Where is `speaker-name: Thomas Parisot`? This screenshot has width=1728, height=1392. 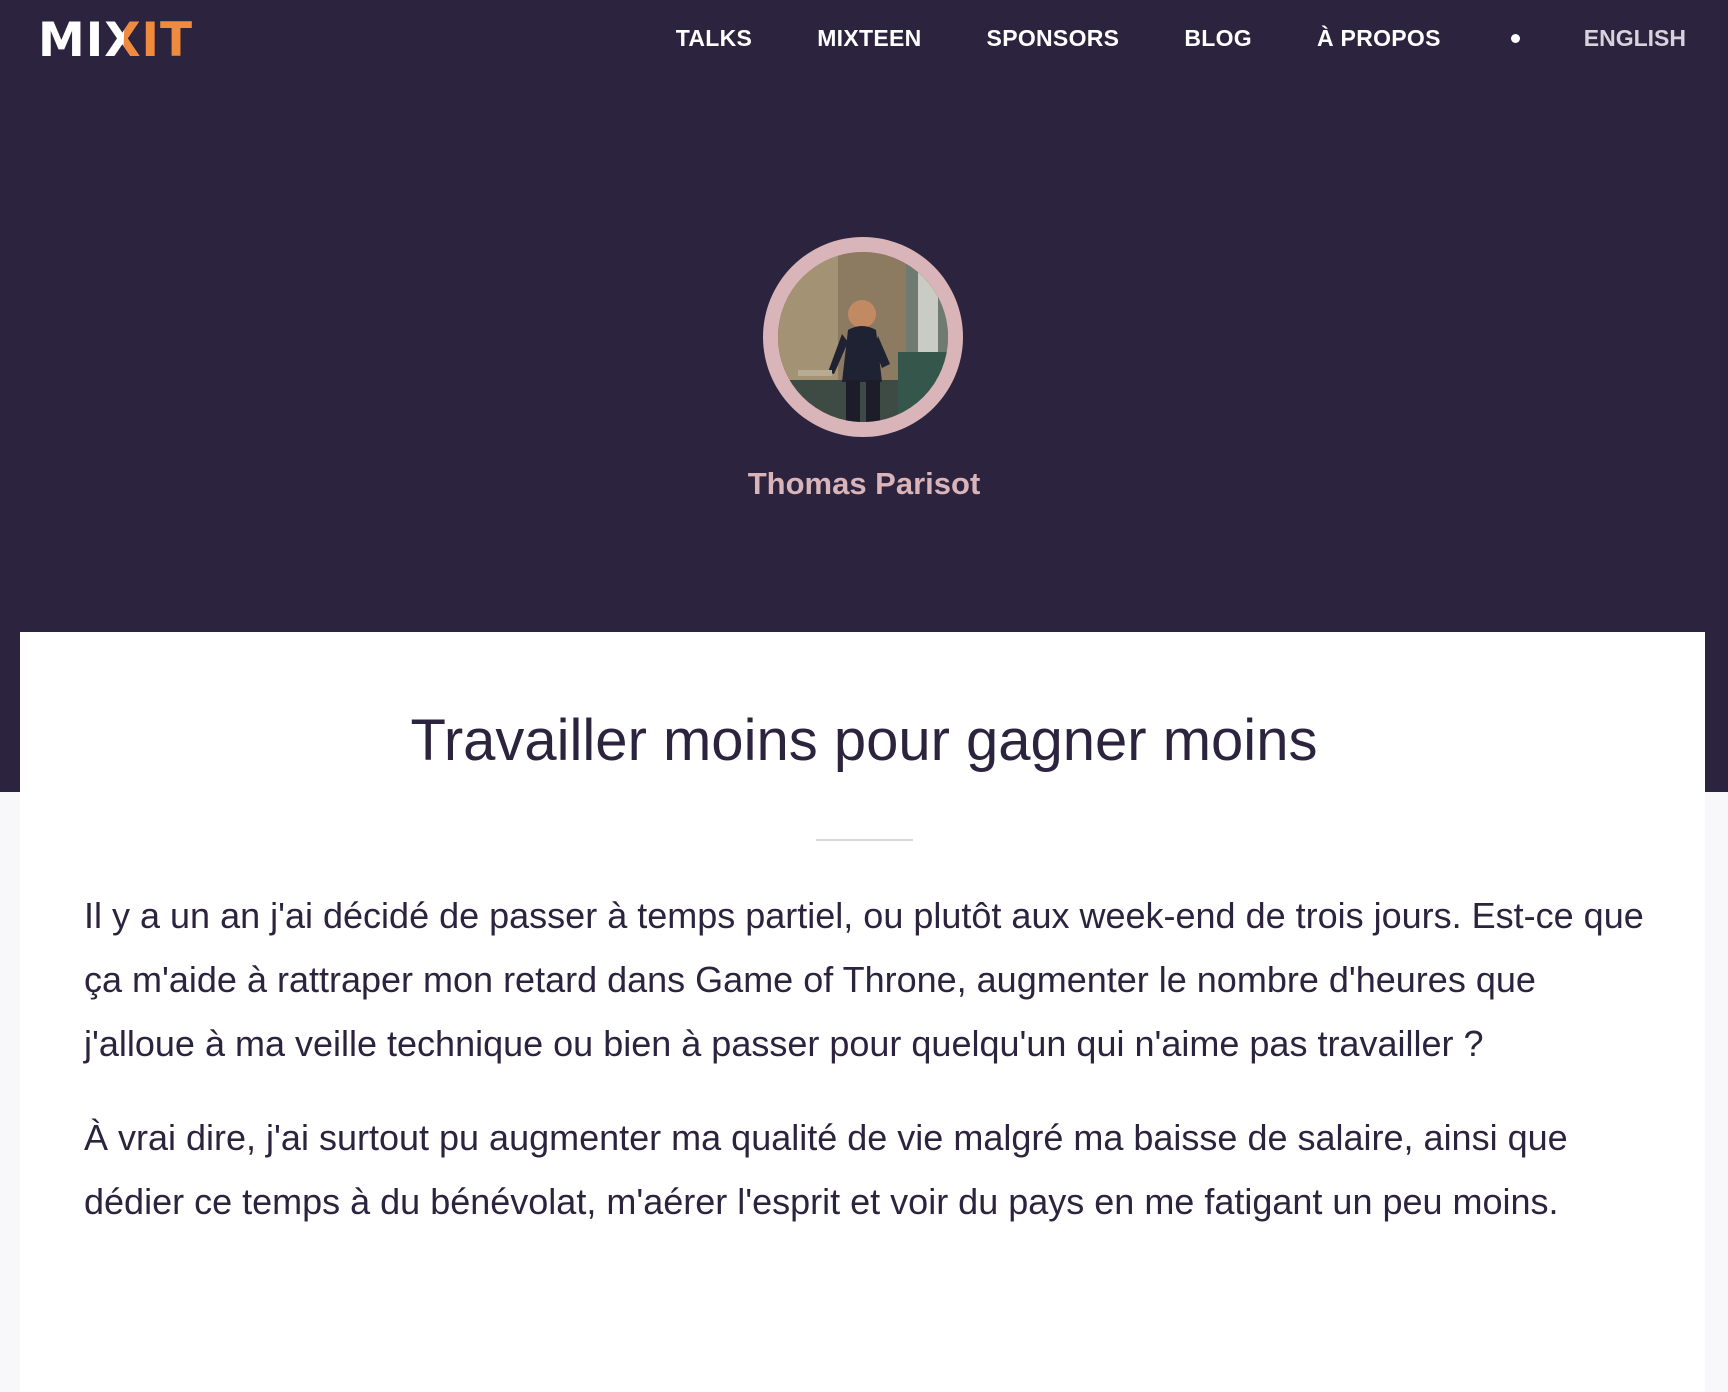 speaker-name: Thomas Parisot is located at coordinates (864, 484).